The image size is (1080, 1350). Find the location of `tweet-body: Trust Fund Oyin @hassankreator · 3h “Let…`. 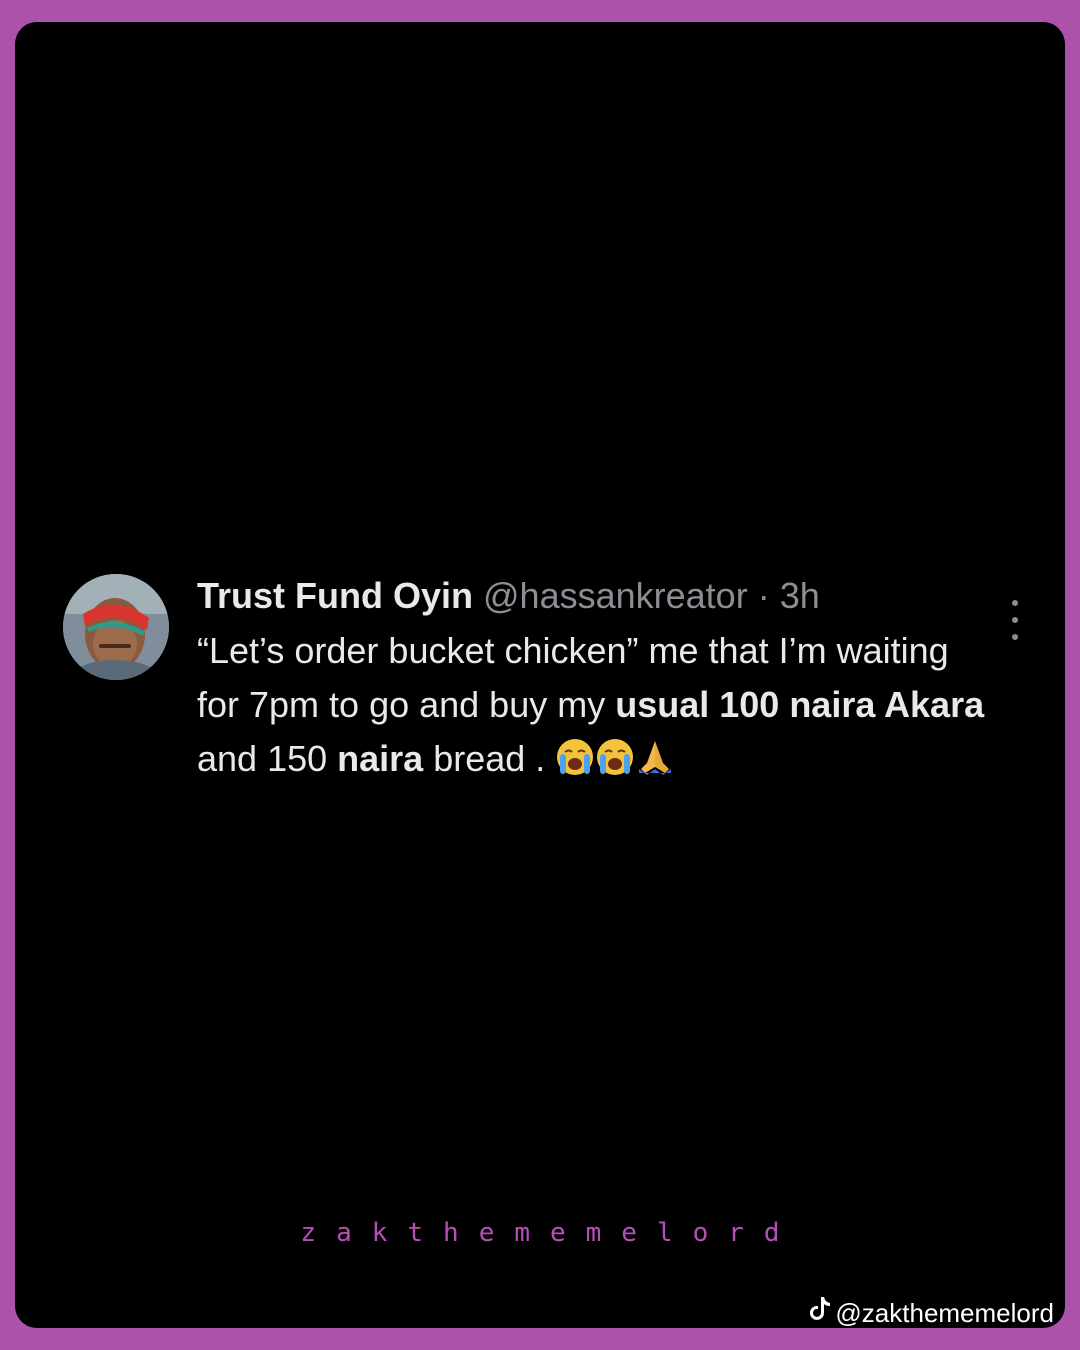

tweet-body: Trust Fund Oyin @hassankreator · 3h “Let… is located at coordinates (597, 682).